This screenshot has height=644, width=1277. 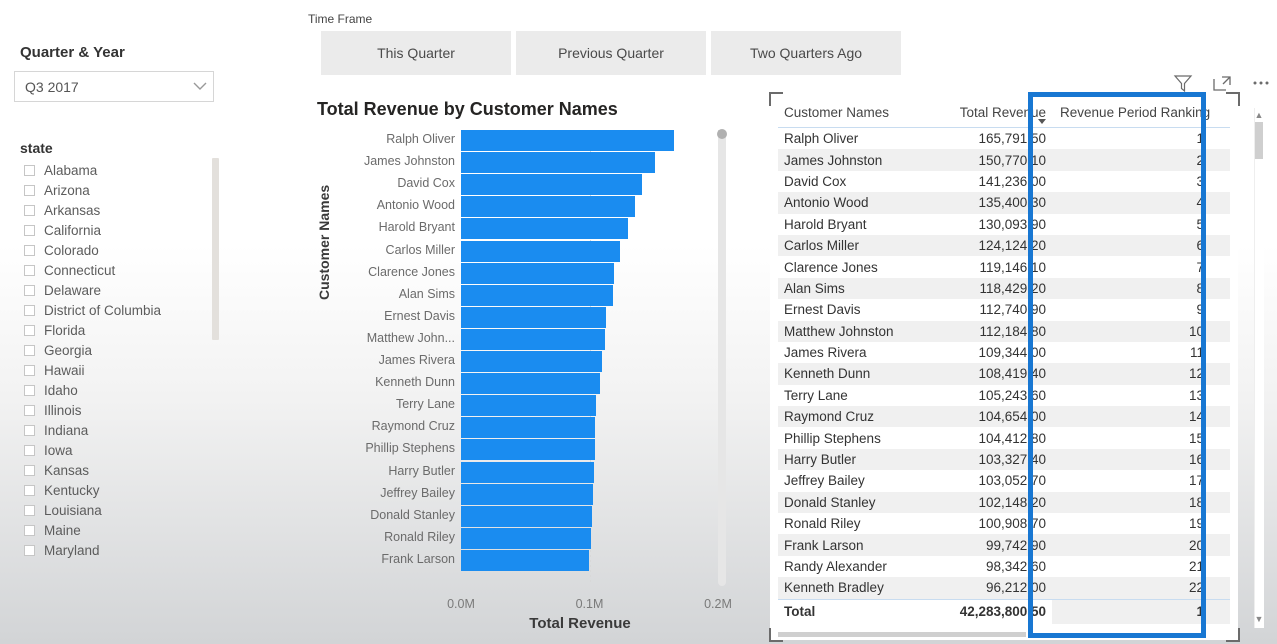 What do you see at coordinates (722, 358) in the screenshot?
I see `chart-vertical-scrollbar` at bounding box center [722, 358].